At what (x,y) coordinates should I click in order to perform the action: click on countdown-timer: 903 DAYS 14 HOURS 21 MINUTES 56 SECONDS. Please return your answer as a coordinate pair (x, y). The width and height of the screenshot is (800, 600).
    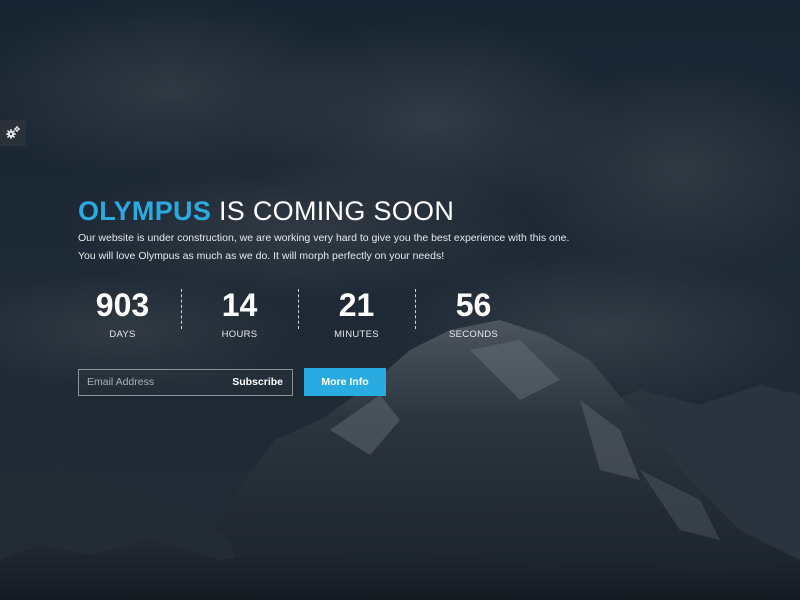
    Looking at the image, I should click on (371, 313).